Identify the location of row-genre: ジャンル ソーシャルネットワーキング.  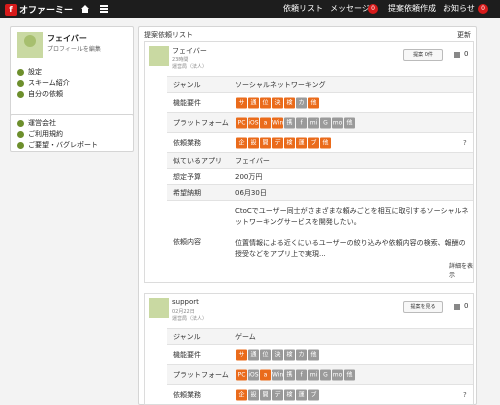
(320, 84).